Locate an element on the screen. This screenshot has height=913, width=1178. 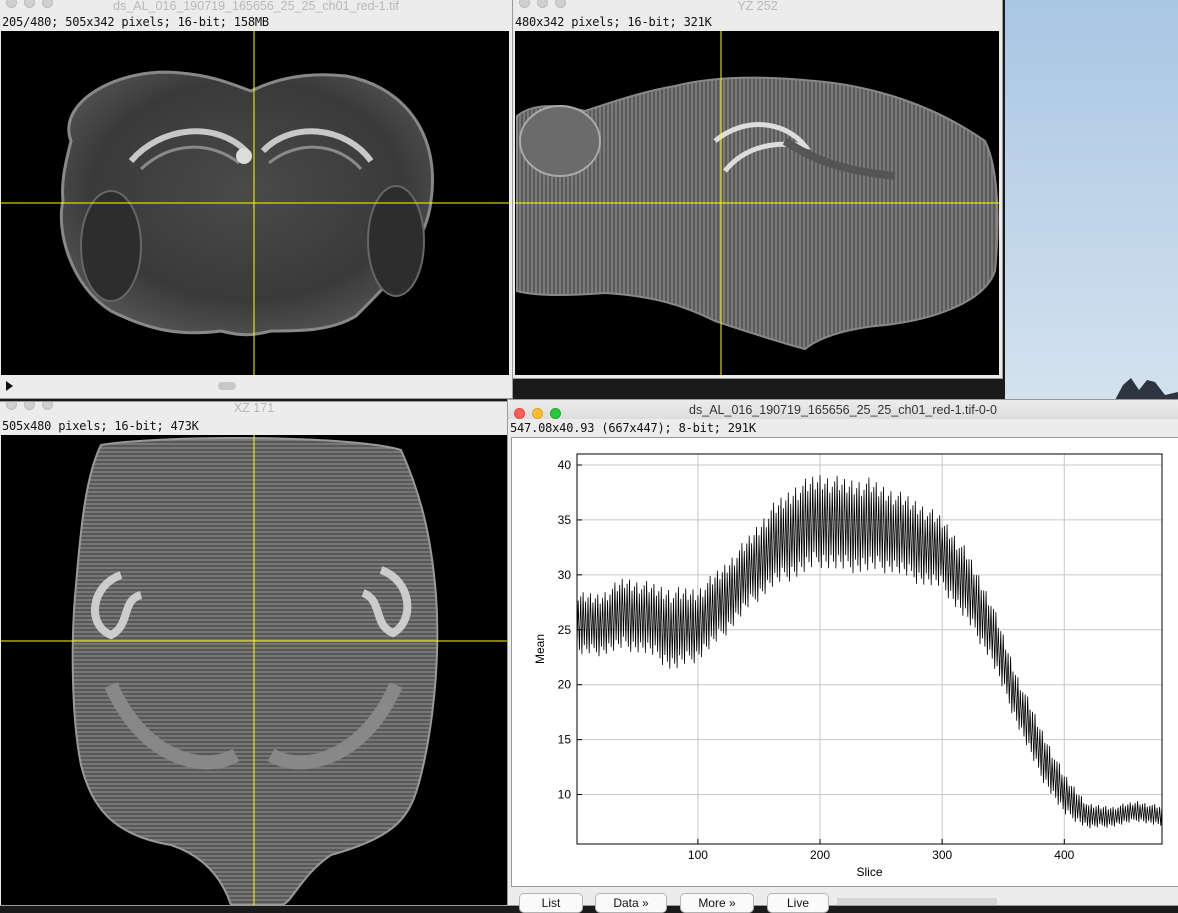
progress-bar is located at coordinates (917, 901).